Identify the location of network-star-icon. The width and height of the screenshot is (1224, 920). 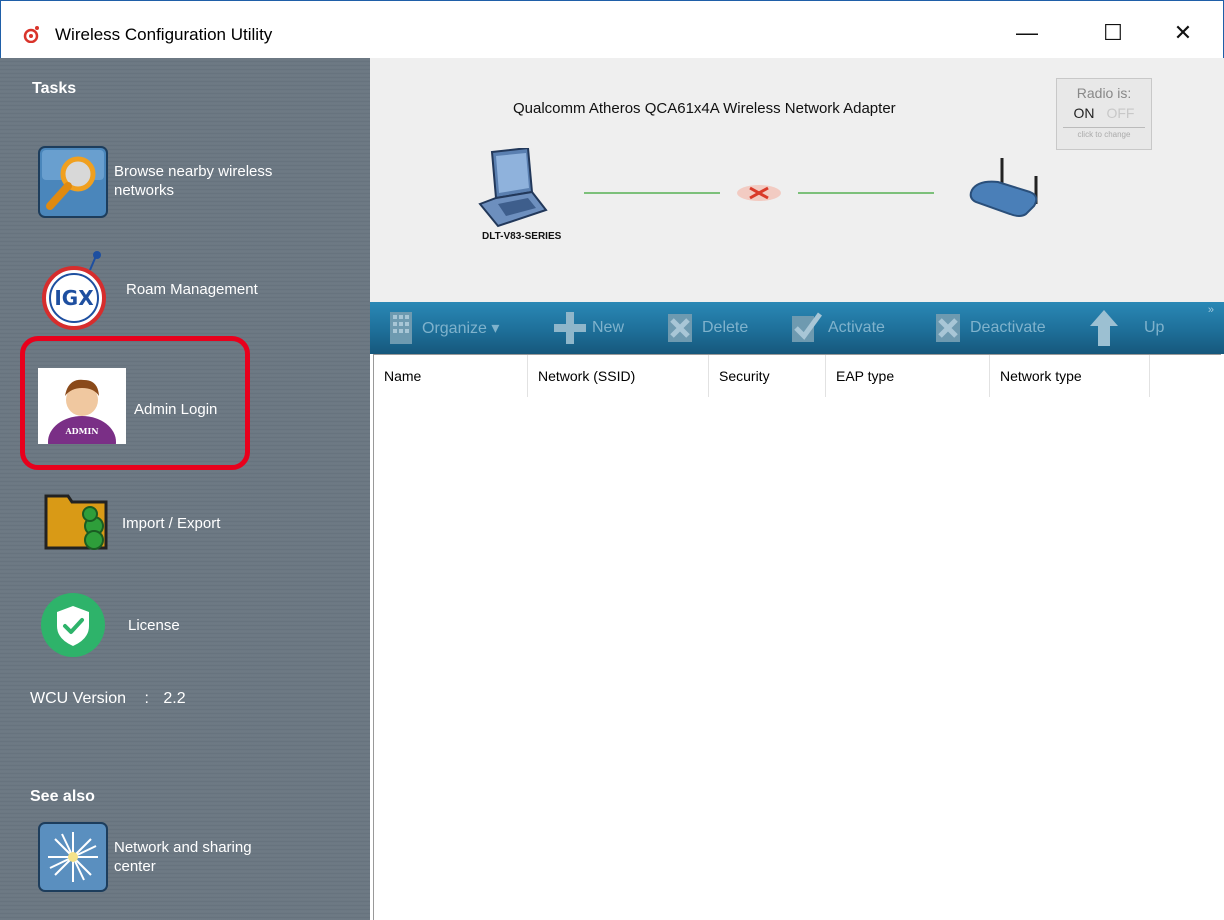
(73, 857).